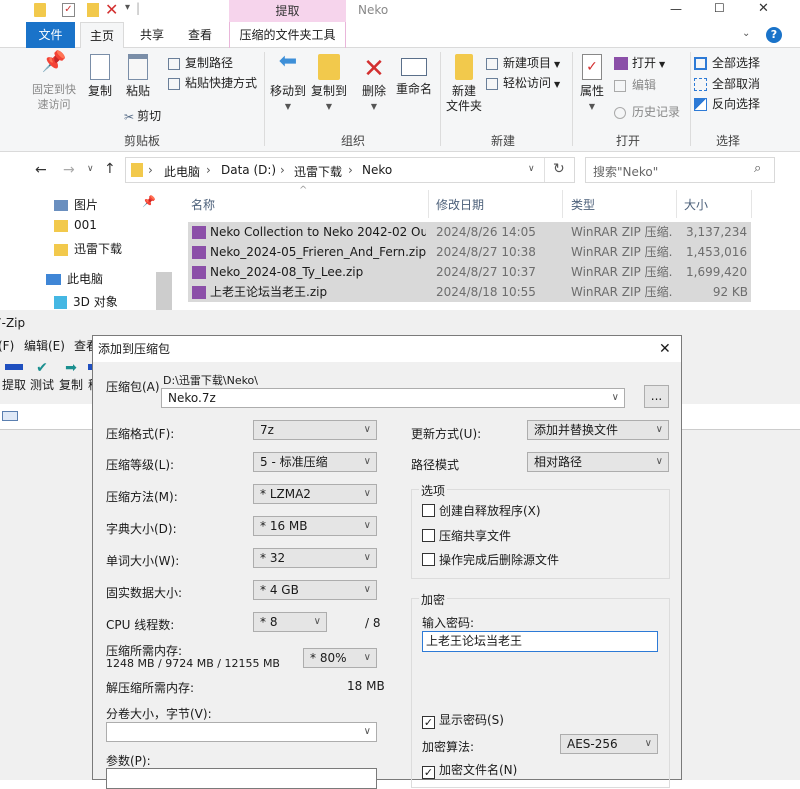 The height and width of the screenshot is (789, 800). I want to click on enc-method-select: AES-256 ∨, so click(609, 744).